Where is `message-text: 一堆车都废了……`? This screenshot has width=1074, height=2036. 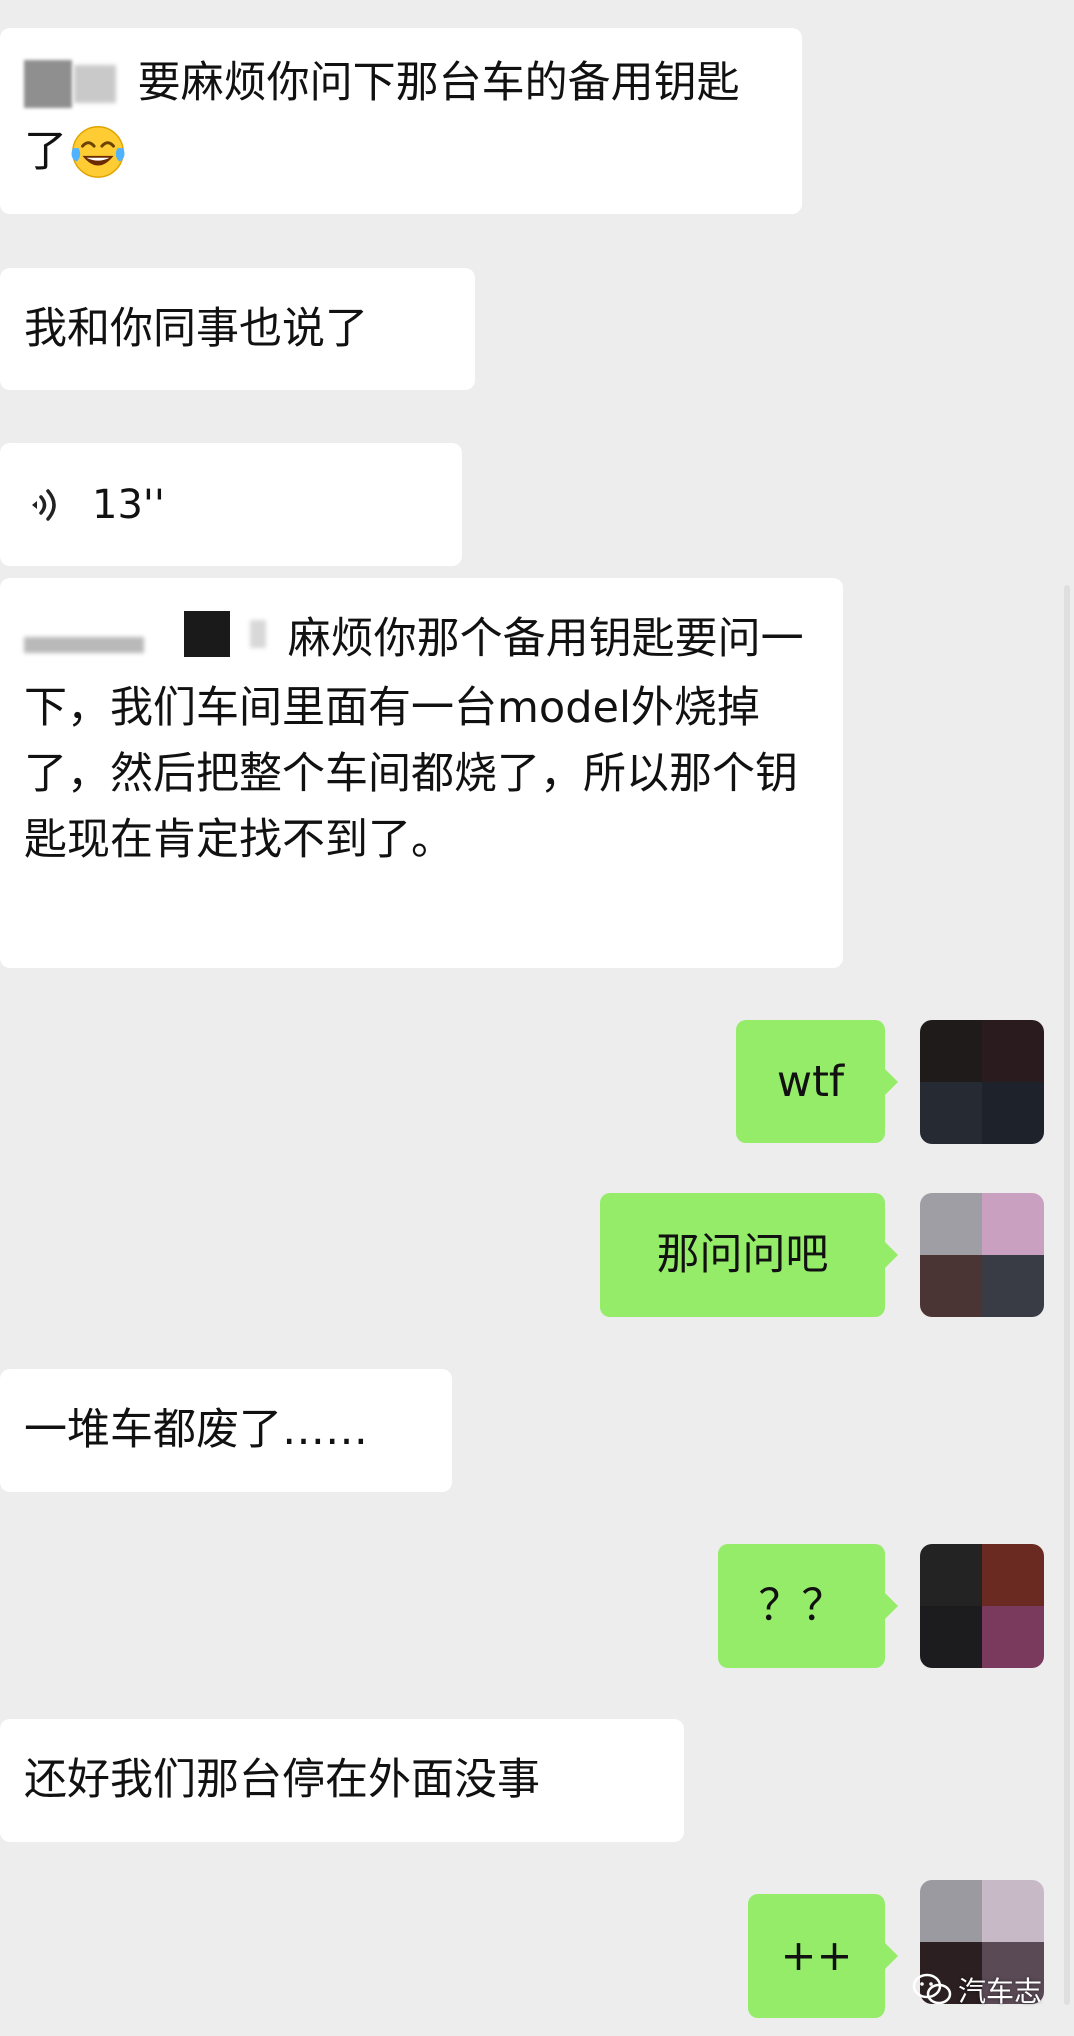 message-text: 一堆车都废了…… is located at coordinates (196, 1430).